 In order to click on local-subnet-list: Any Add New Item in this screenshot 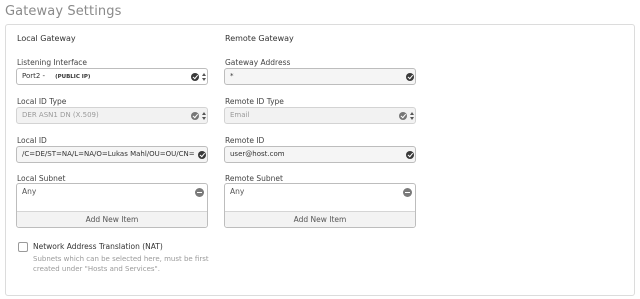, I will do `click(112, 205)`.